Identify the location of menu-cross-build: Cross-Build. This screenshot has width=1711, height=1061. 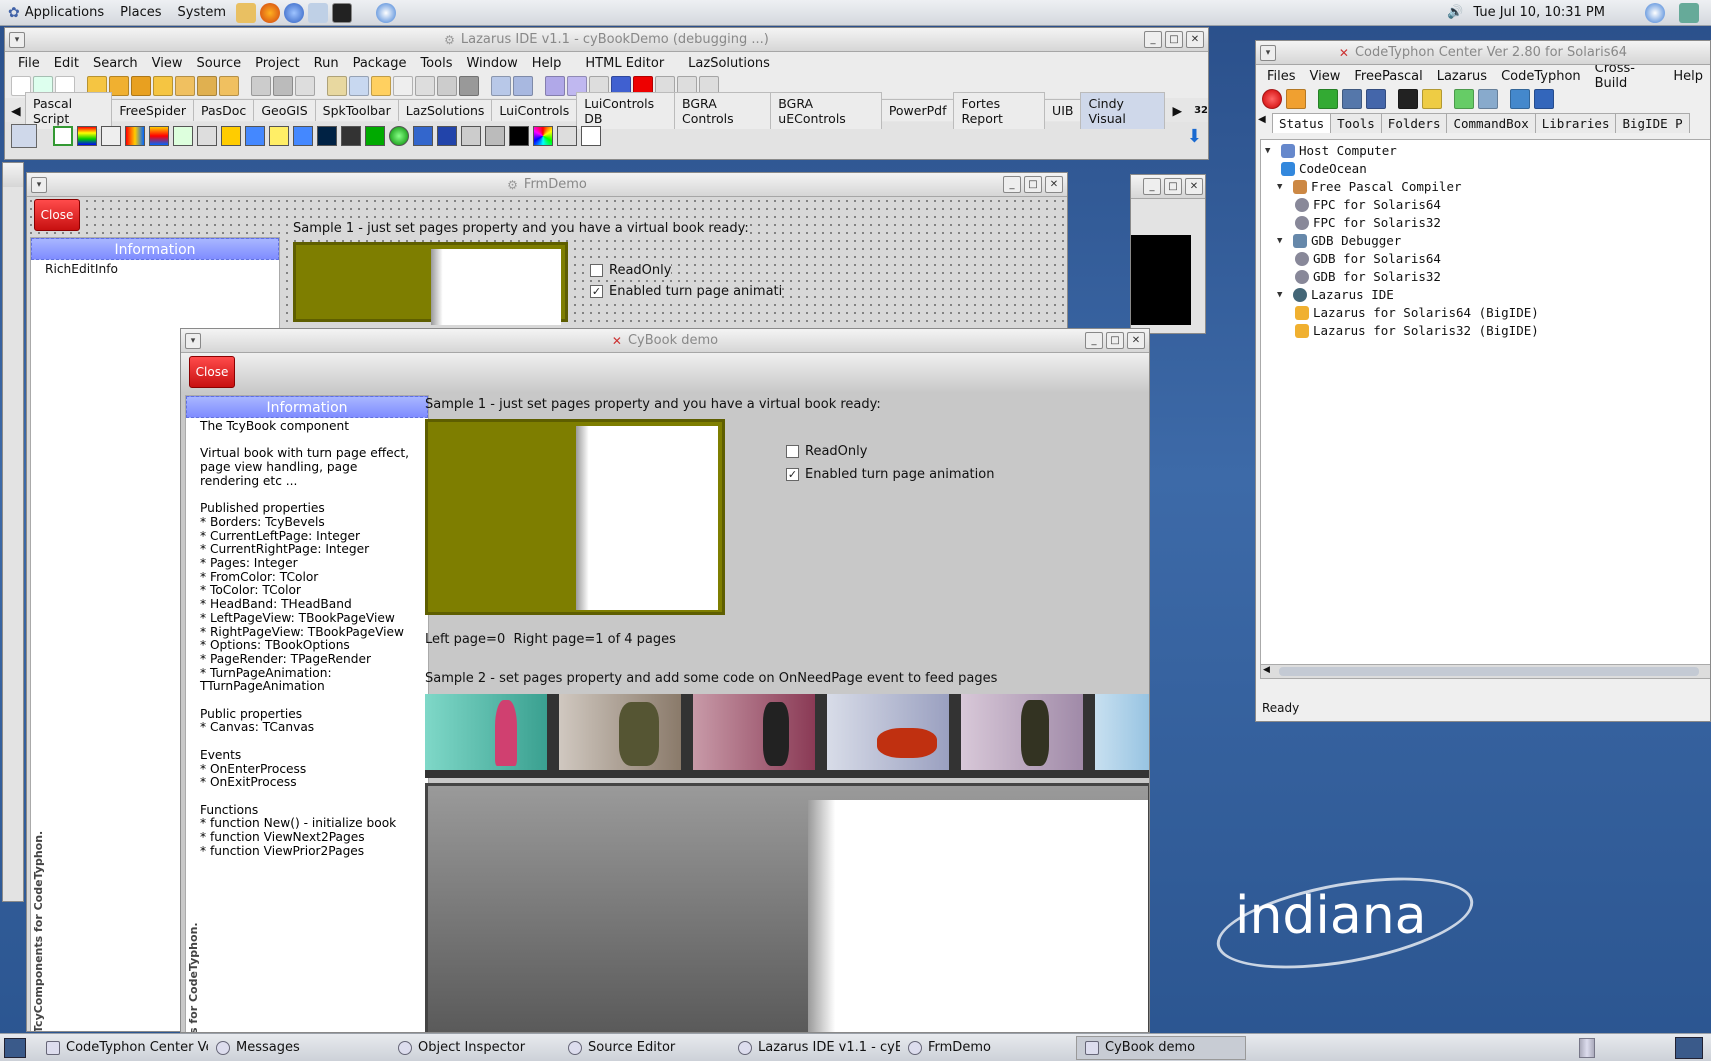
(1627, 76).